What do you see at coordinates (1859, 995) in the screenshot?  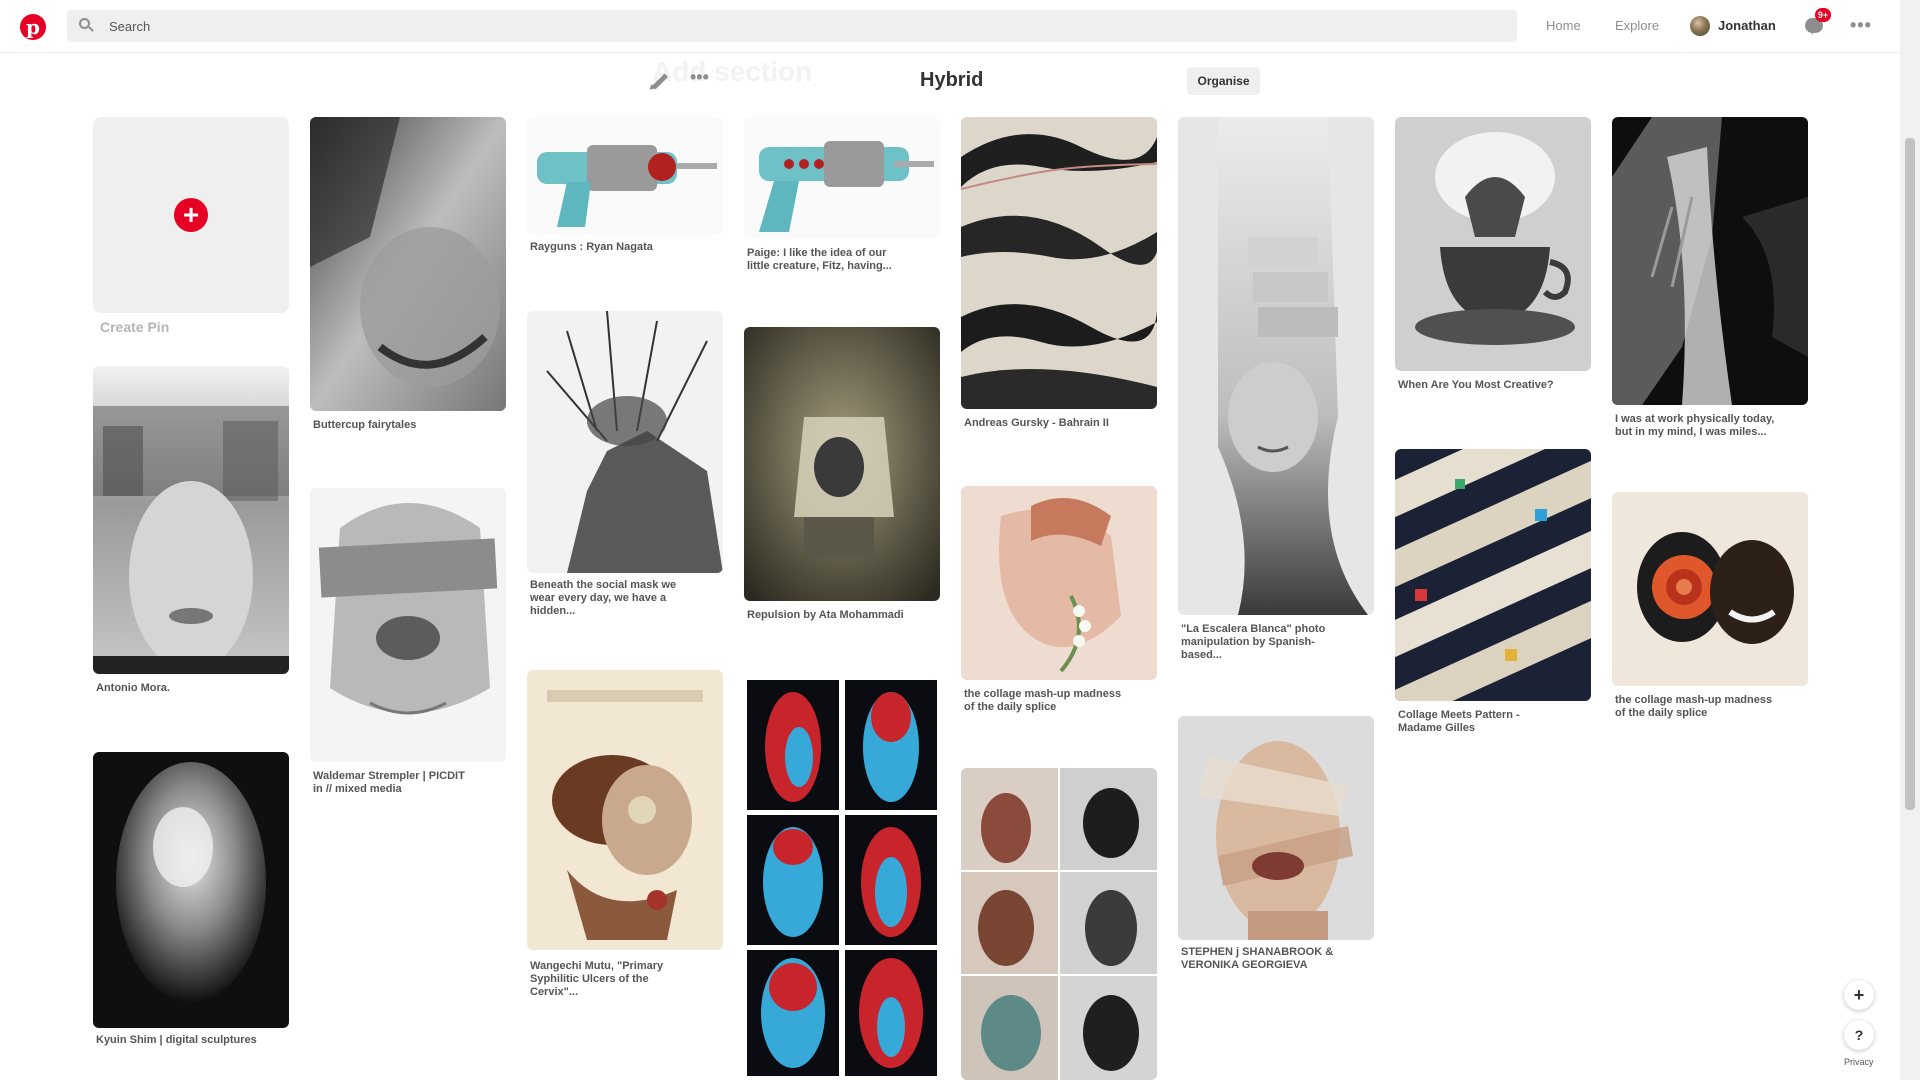 I see `add-plus-button: +` at bounding box center [1859, 995].